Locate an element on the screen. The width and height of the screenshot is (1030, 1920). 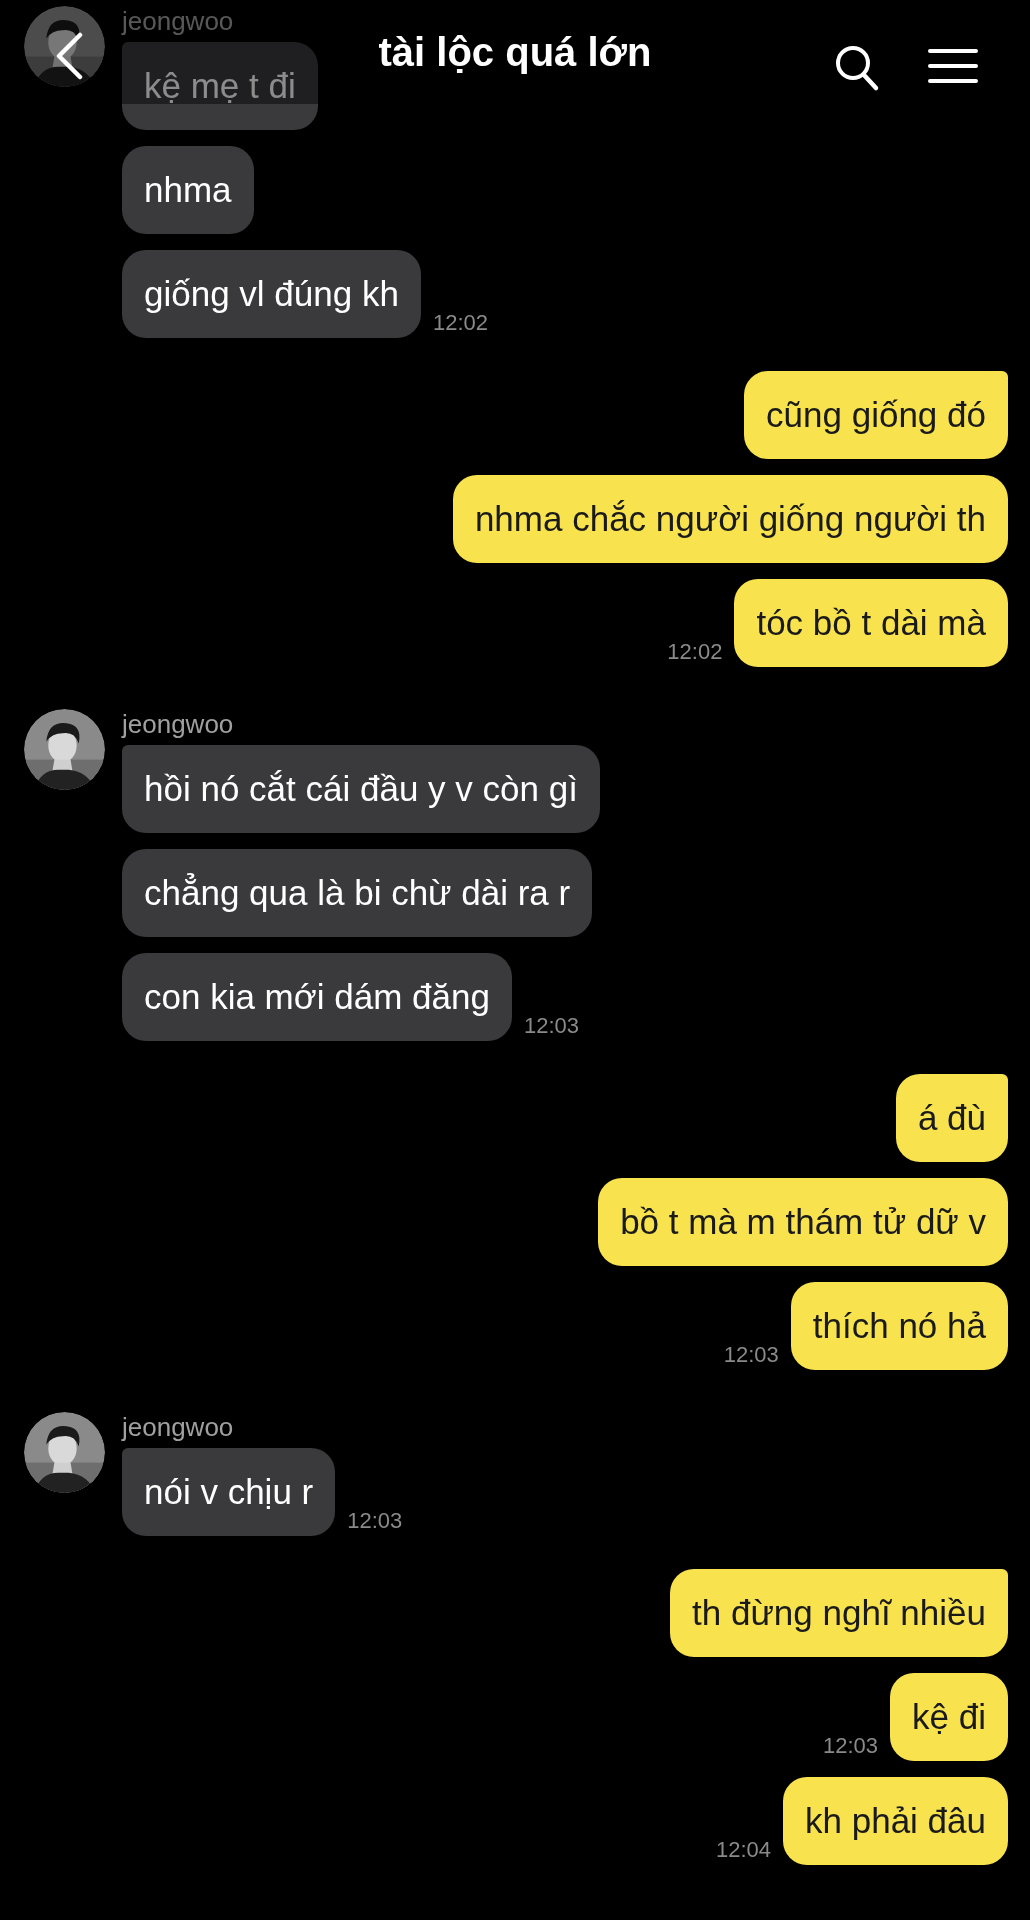
message-bubble: cũng giống đó is located at coordinates (876, 415).